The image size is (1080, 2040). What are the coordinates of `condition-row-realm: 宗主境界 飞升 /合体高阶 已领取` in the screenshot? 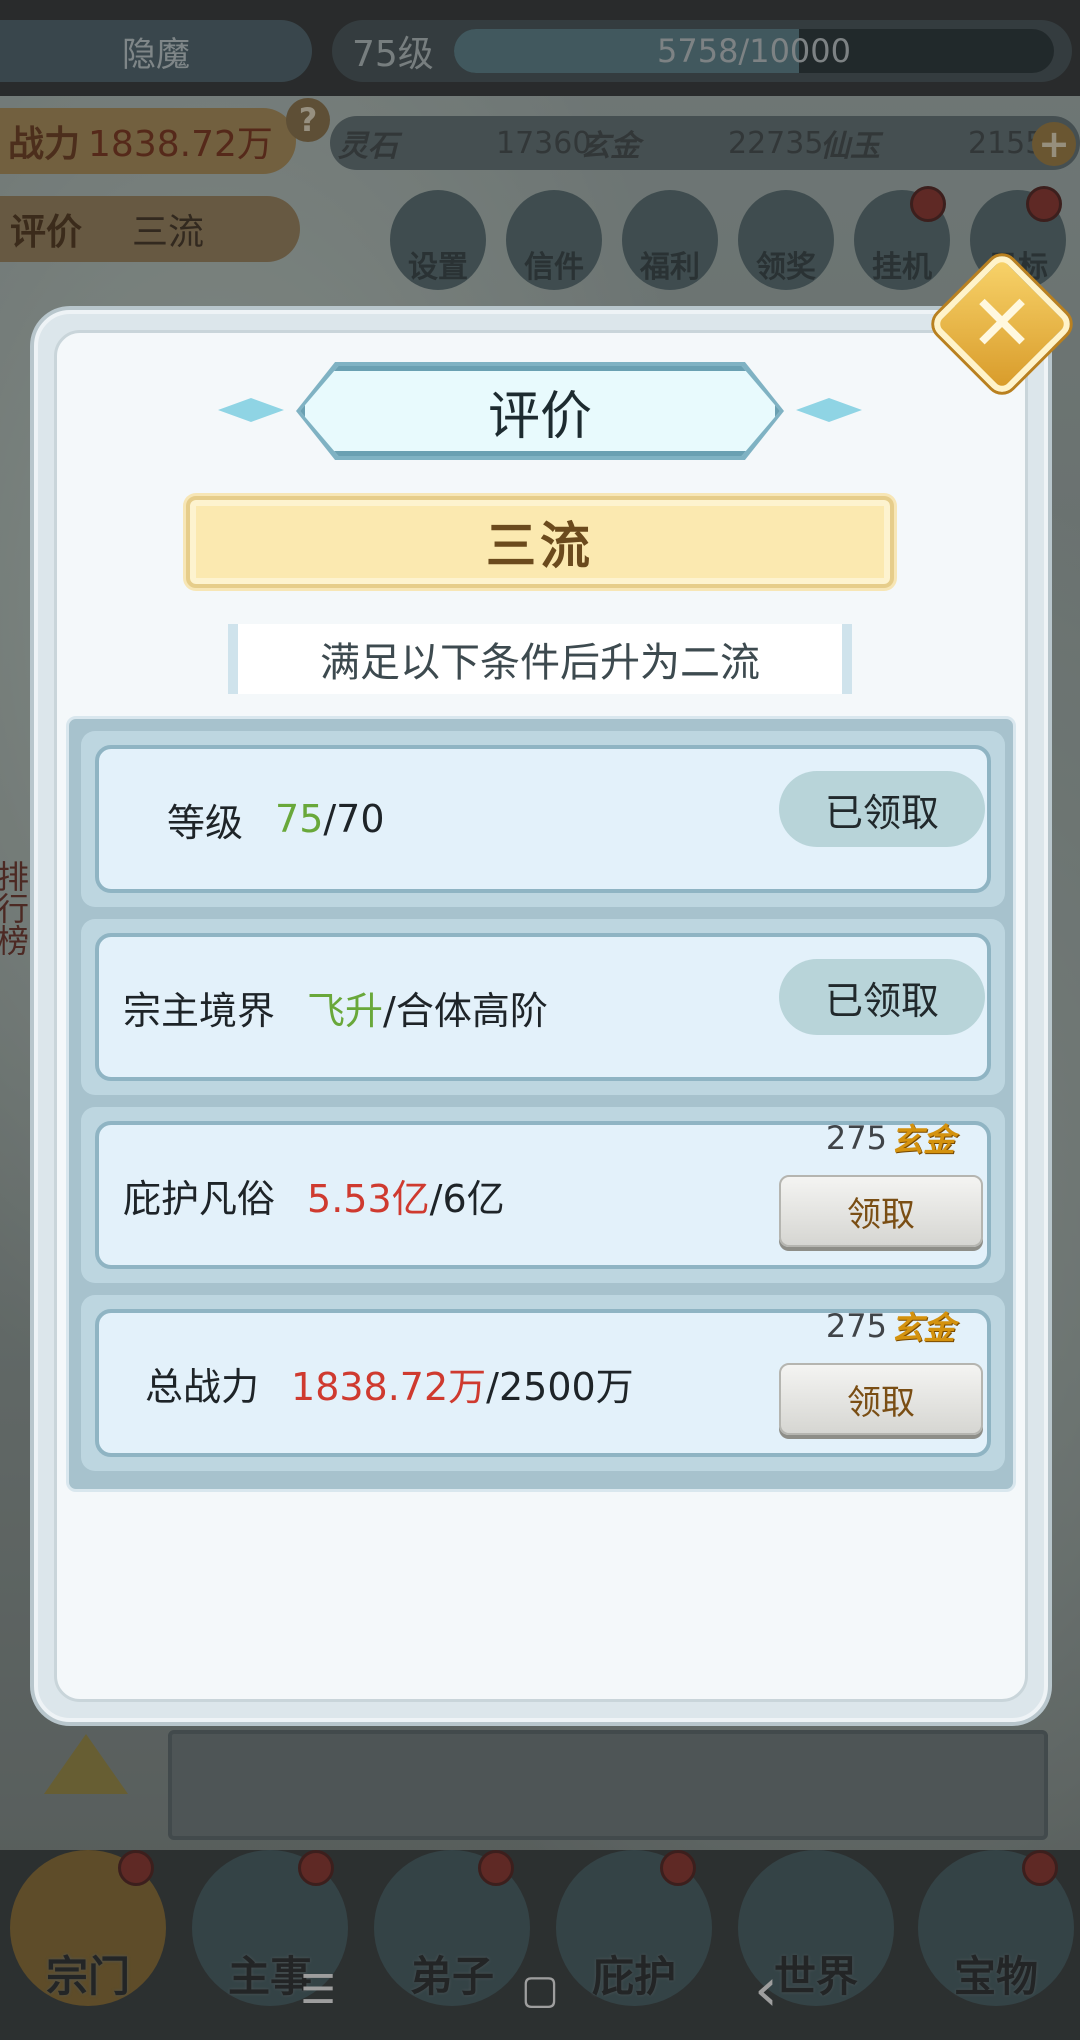 It's located at (543, 1007).